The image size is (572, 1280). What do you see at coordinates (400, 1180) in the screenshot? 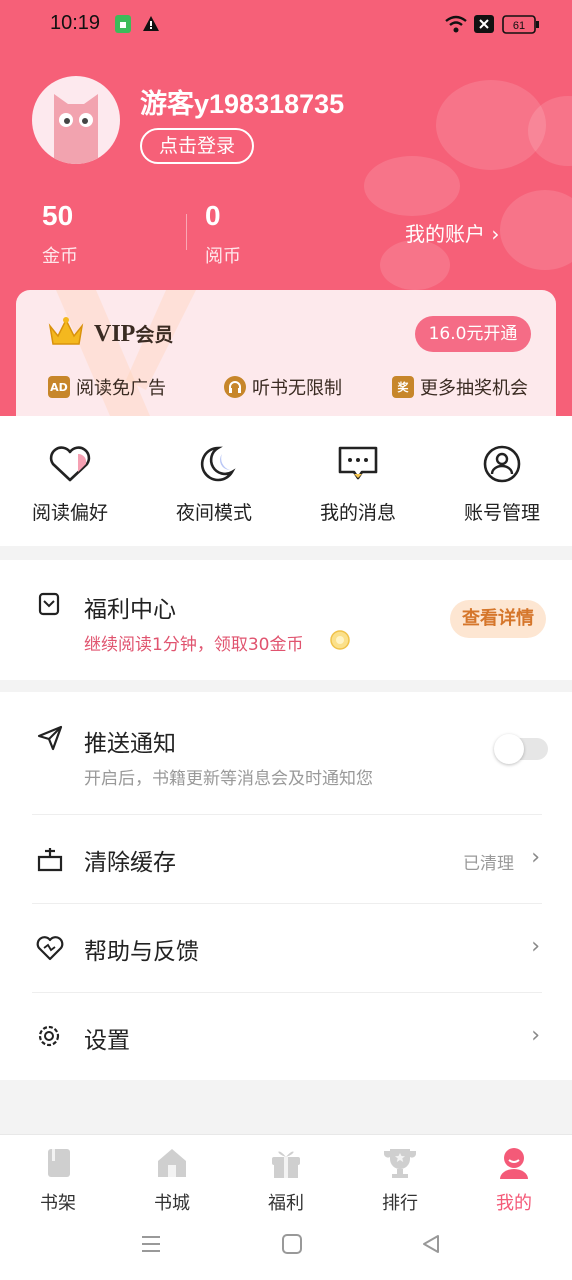
I see `tab-ranking: 排行` at bounding box center [400, 1180].